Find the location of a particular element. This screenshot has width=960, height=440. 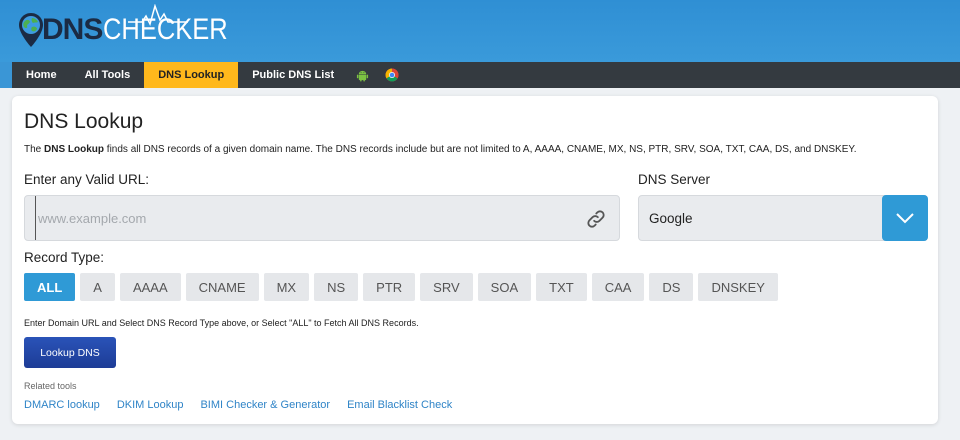

nav-dns-lookup: DNS Lookup is located at coordinates (191, 75).